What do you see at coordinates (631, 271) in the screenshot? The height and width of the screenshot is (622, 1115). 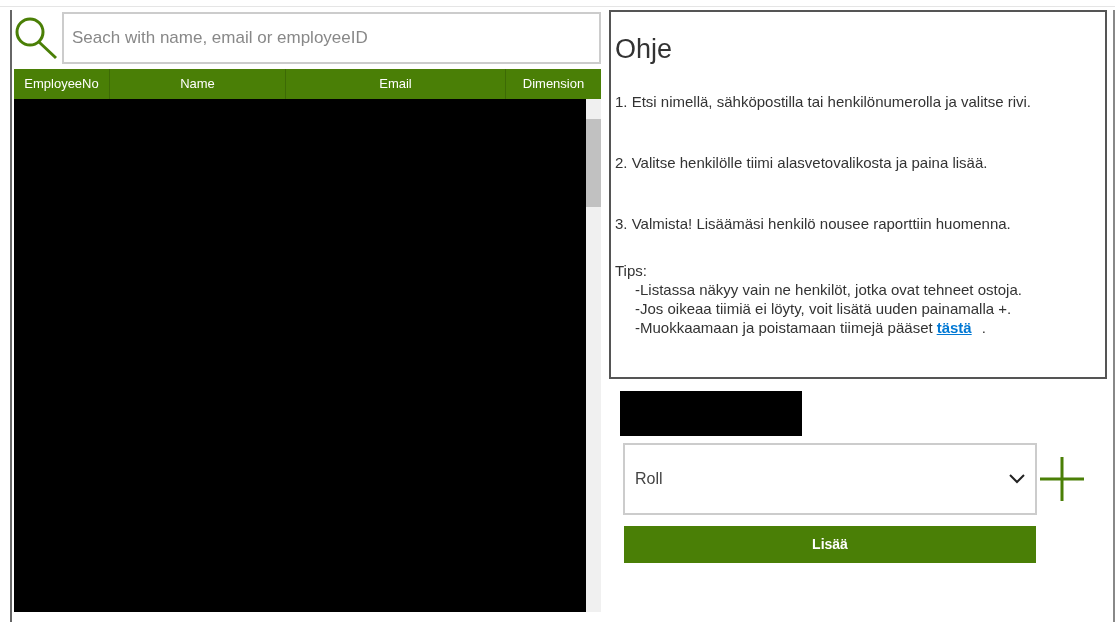 I see `tips-label: Tips:` at bounding box center [631, 271].